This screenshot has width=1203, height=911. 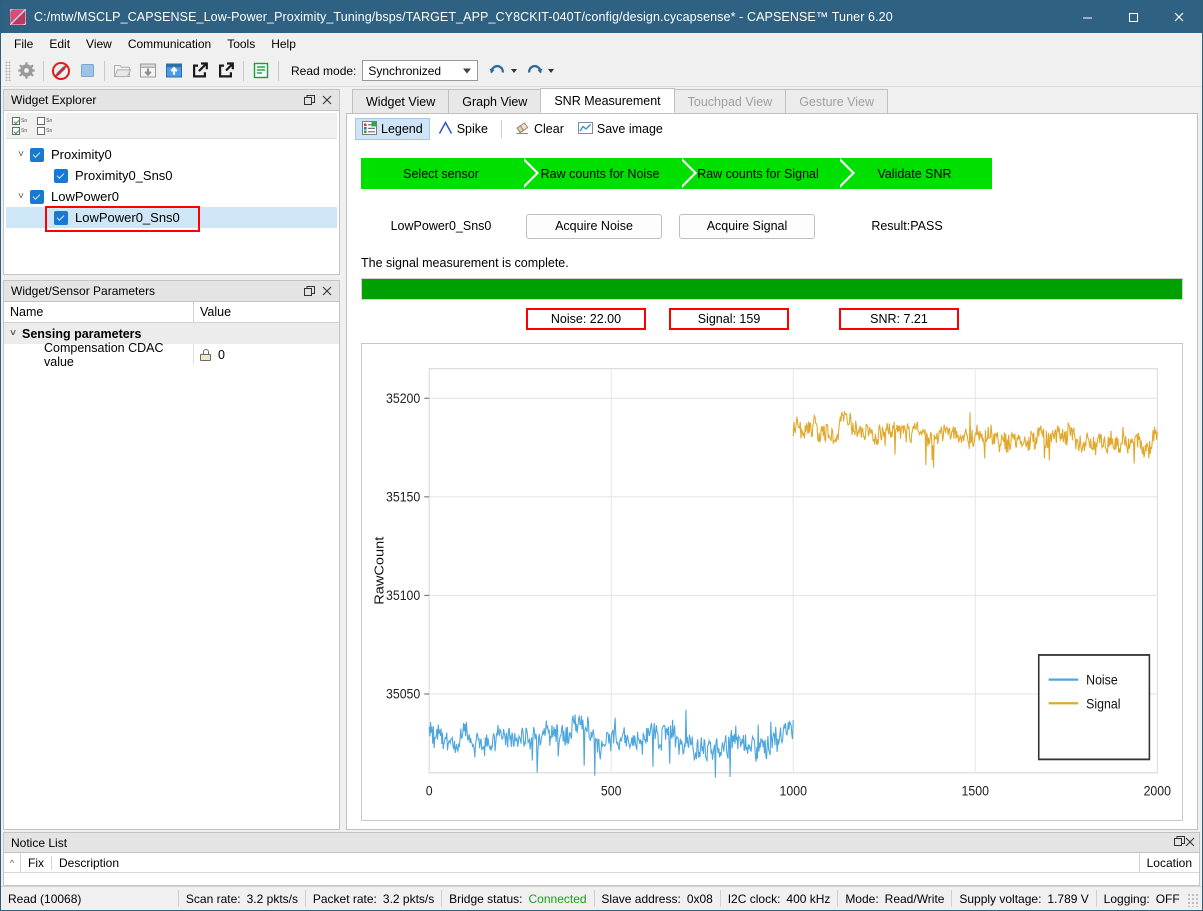 What do you see at coordinates (373, 898) in the screenshot?
I see `status-packet-rate: Packet rate: 3.2 pkts/s` at bounding box center [373, 898].